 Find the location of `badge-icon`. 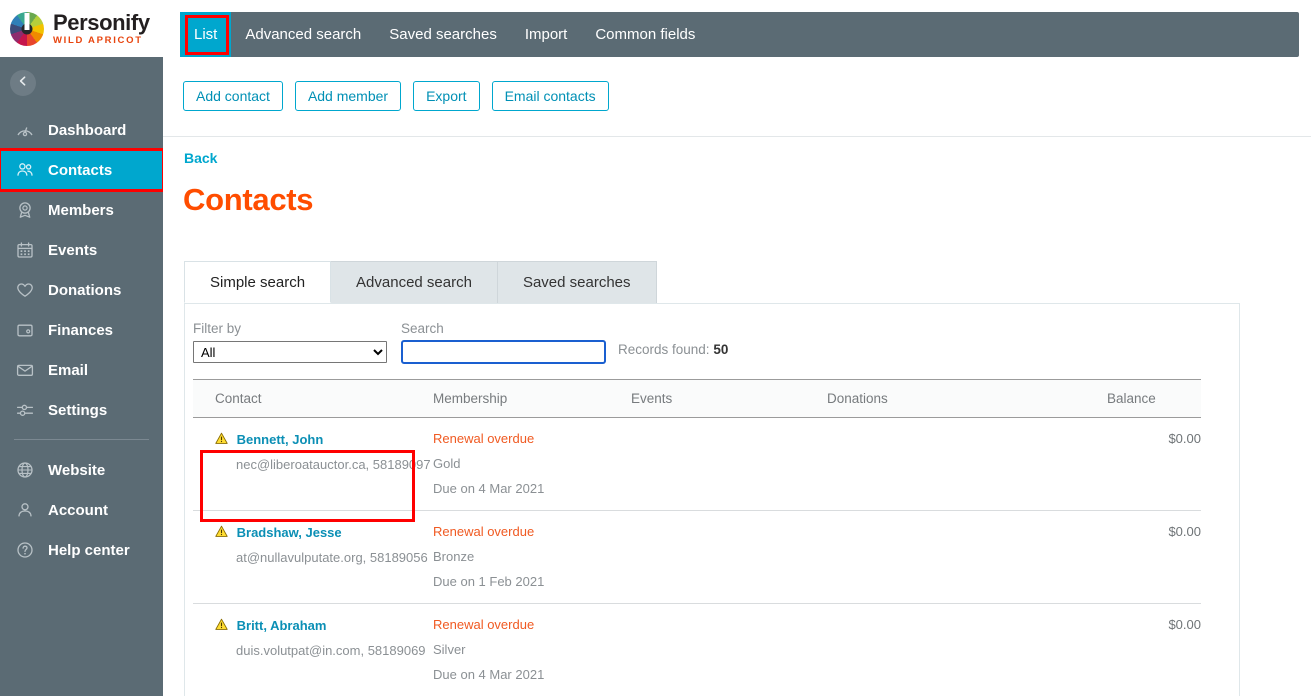

badge-icon is located at coordinates (25, 210).